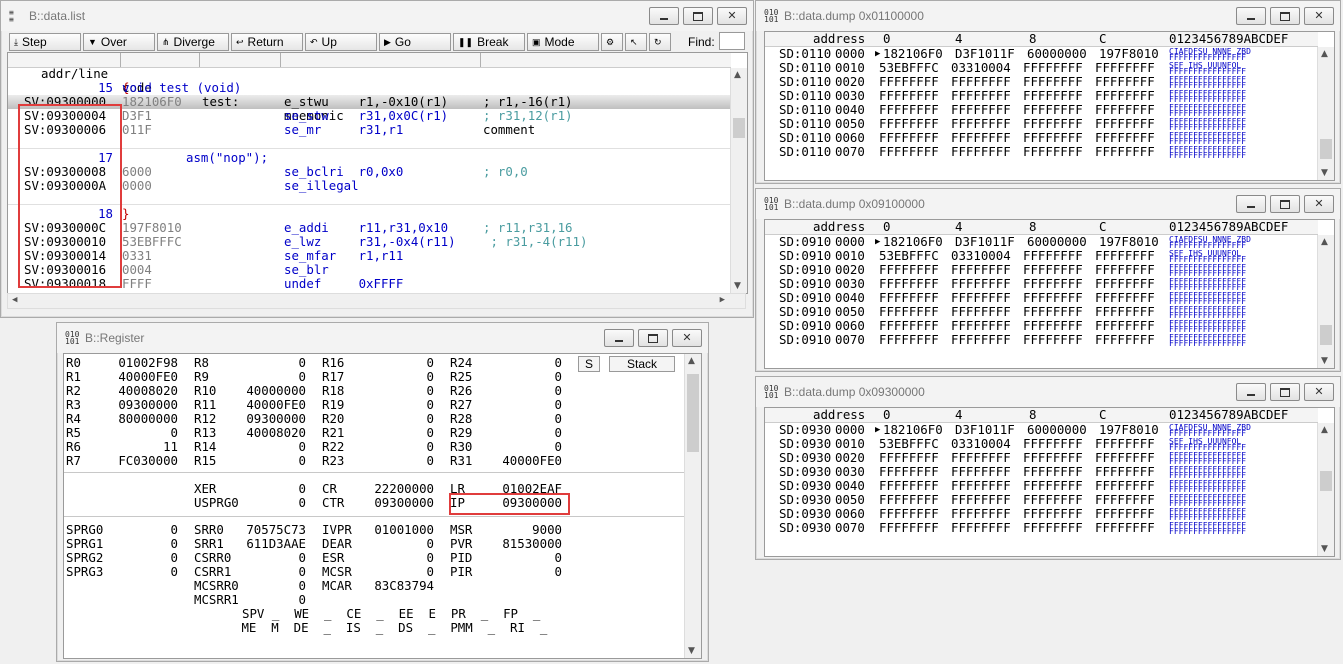  I want to click on s-button: S, so click(589, 364).